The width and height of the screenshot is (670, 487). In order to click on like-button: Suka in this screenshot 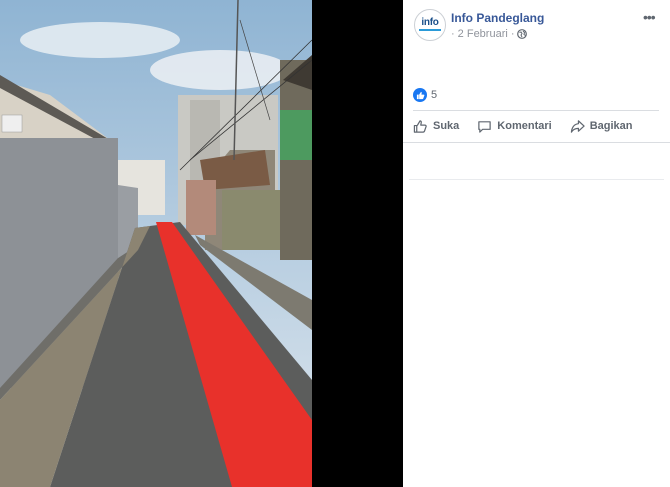, I will do `click(436, 126)`.